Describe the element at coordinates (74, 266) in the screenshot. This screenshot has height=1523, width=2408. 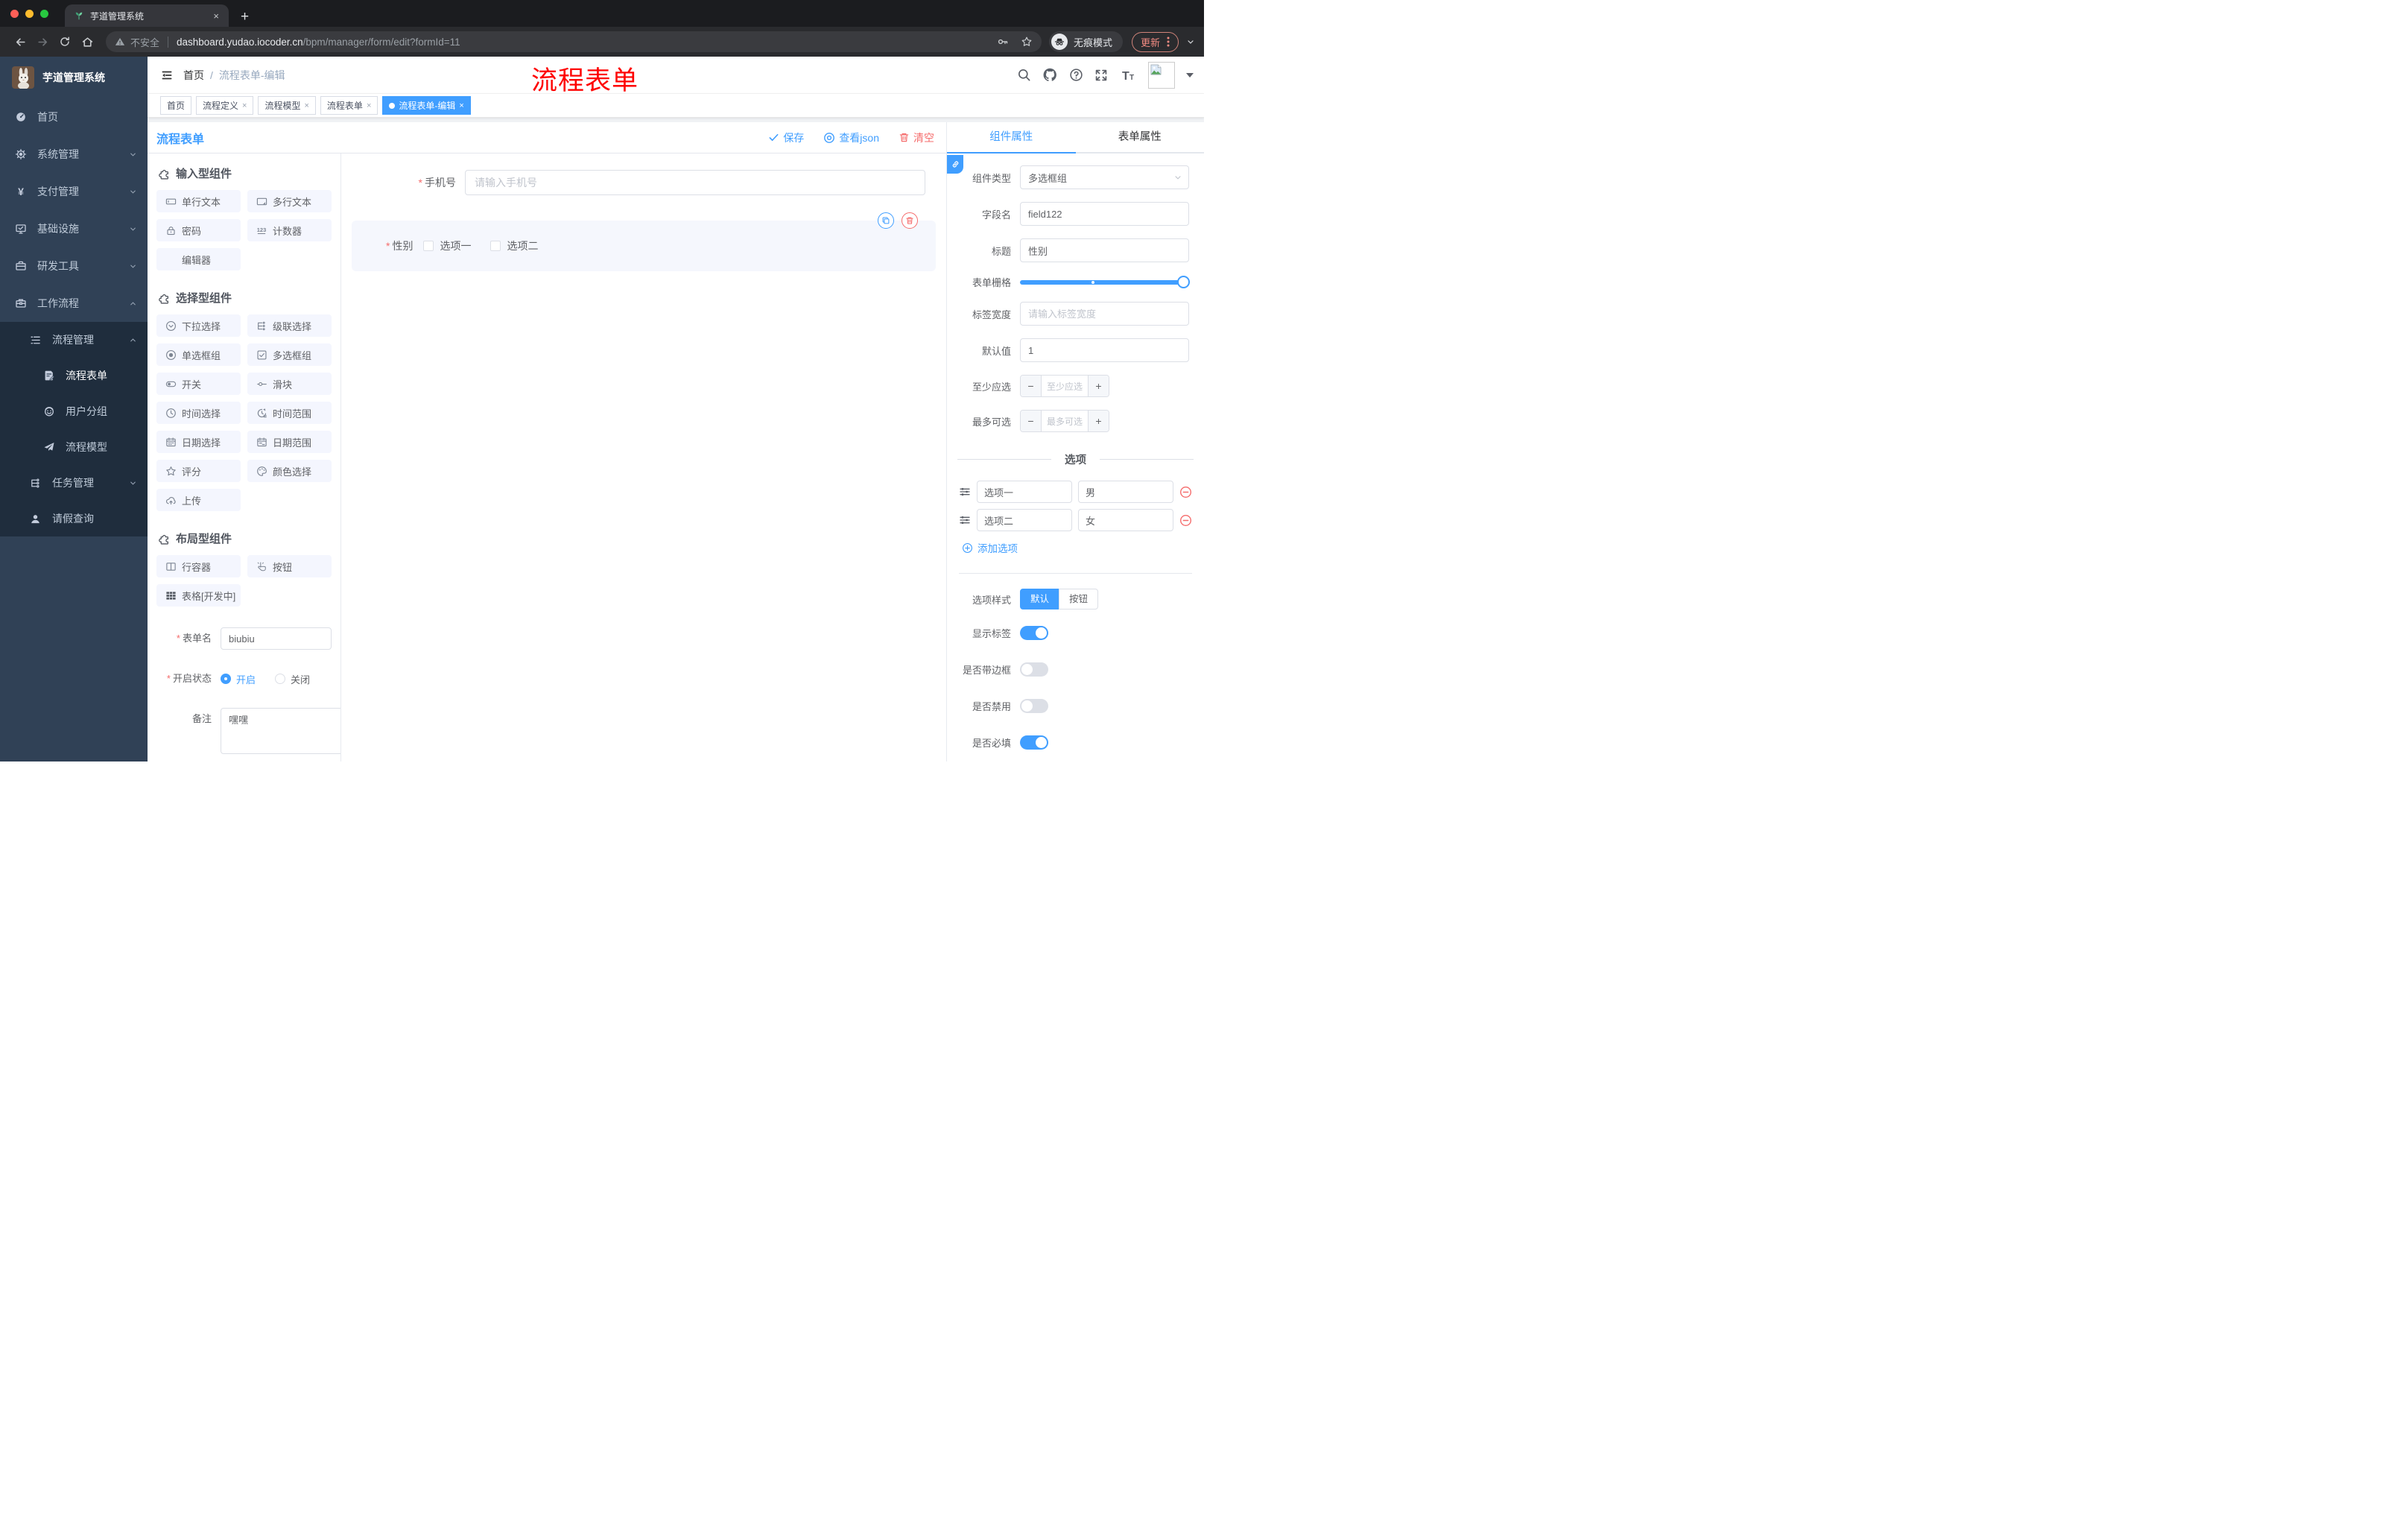
I see `sidebar-item-devtools: 研发工具` at that location.